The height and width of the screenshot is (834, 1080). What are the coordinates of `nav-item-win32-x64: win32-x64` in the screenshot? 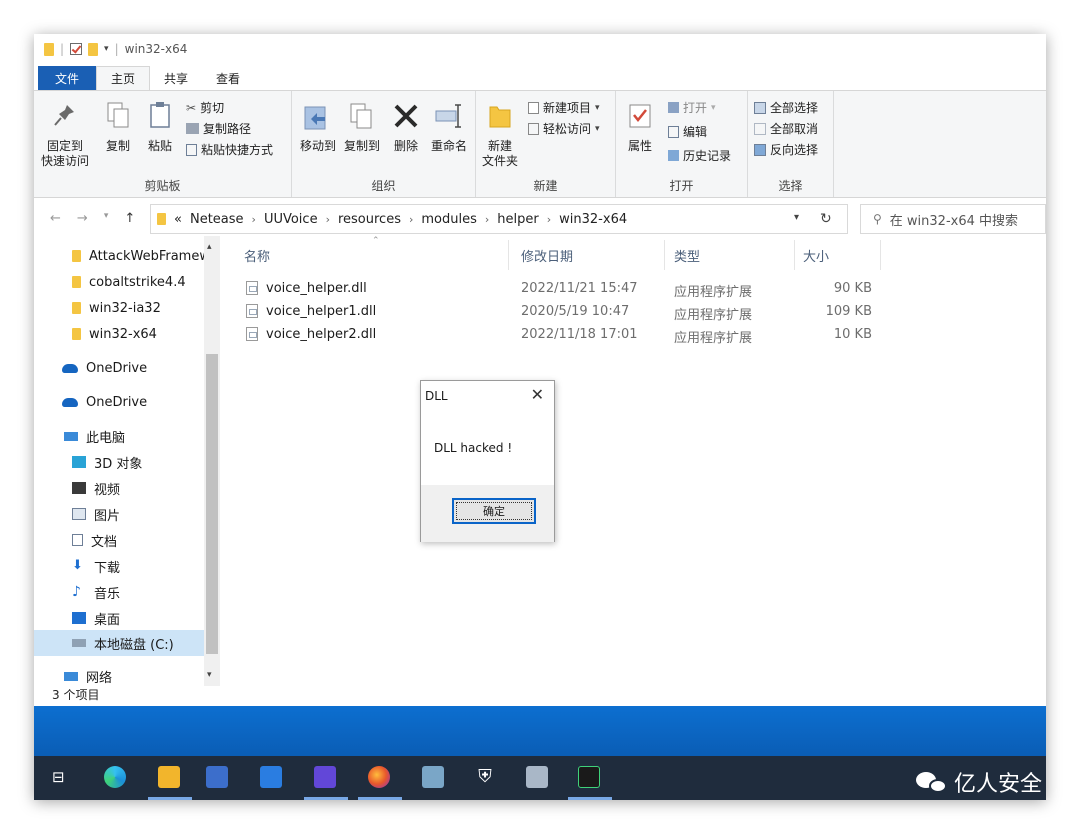 It's located at (119, 334).